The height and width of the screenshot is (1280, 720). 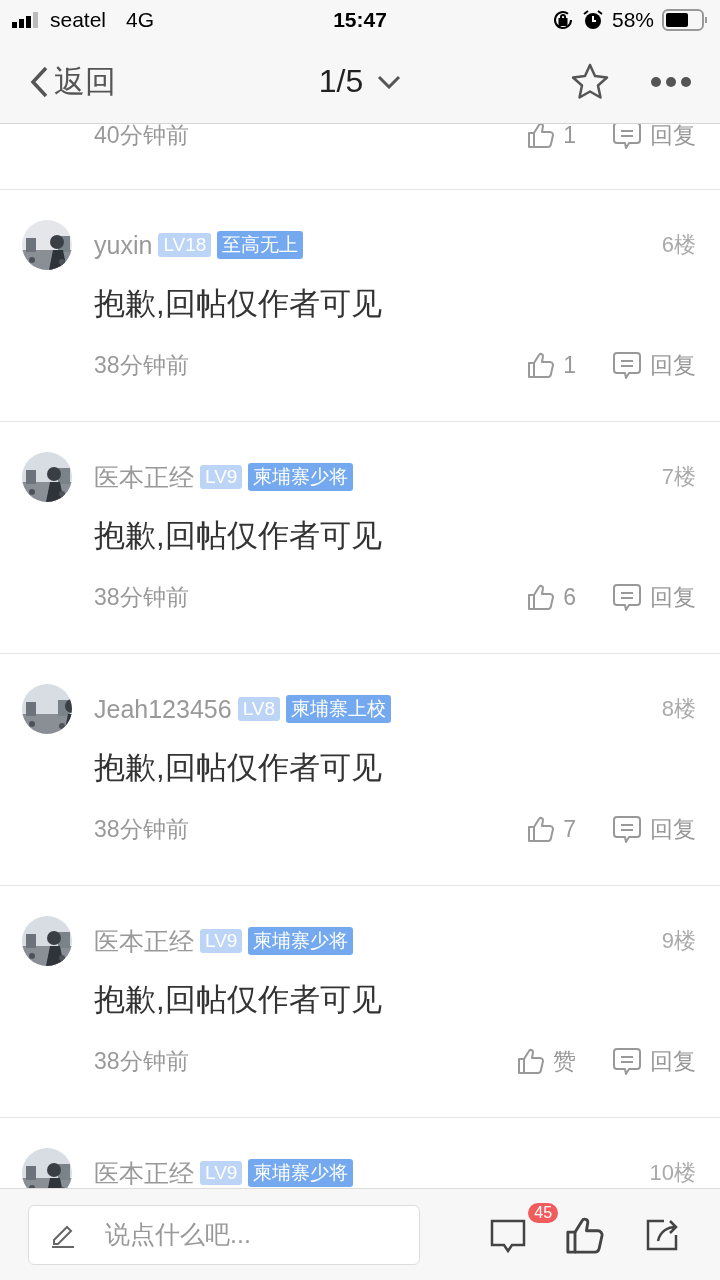 What do you see at coordinates (140, 20) in the screenshot?
I see `network-type: 4G` at bounding box center [140, 20].